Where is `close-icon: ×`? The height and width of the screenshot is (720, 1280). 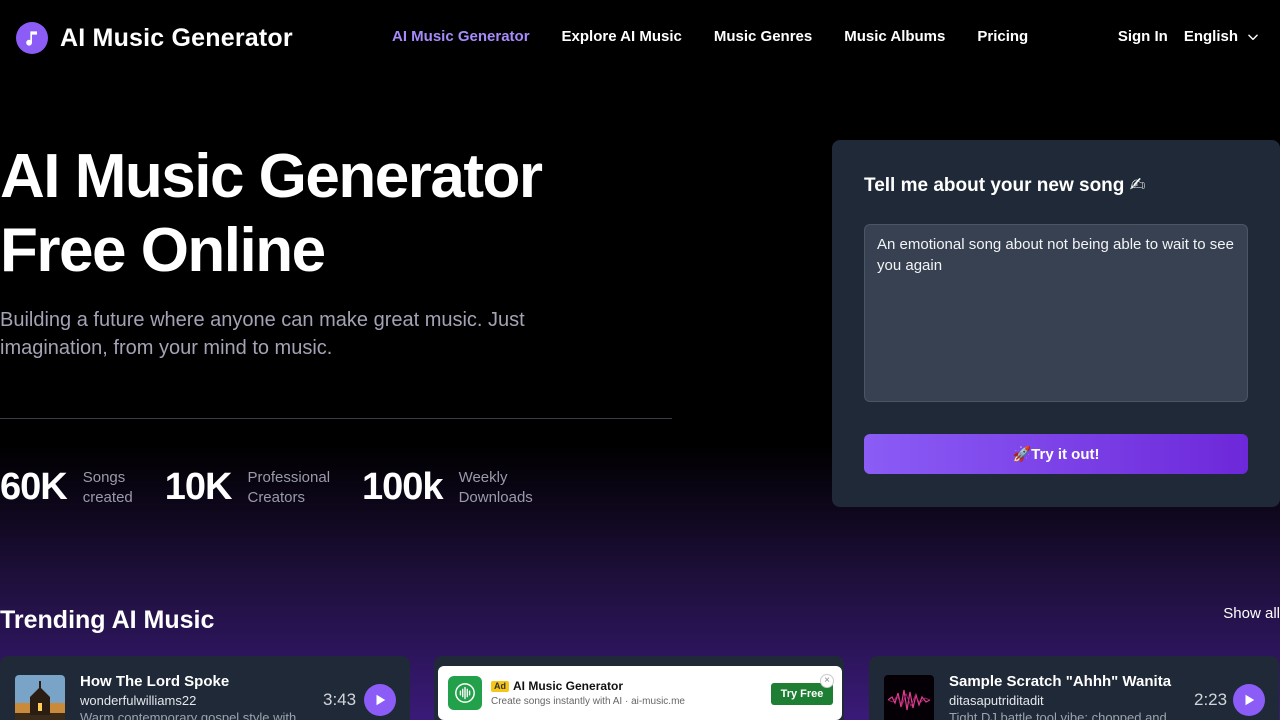
close-icon: × is located at coordinates (827, 681).